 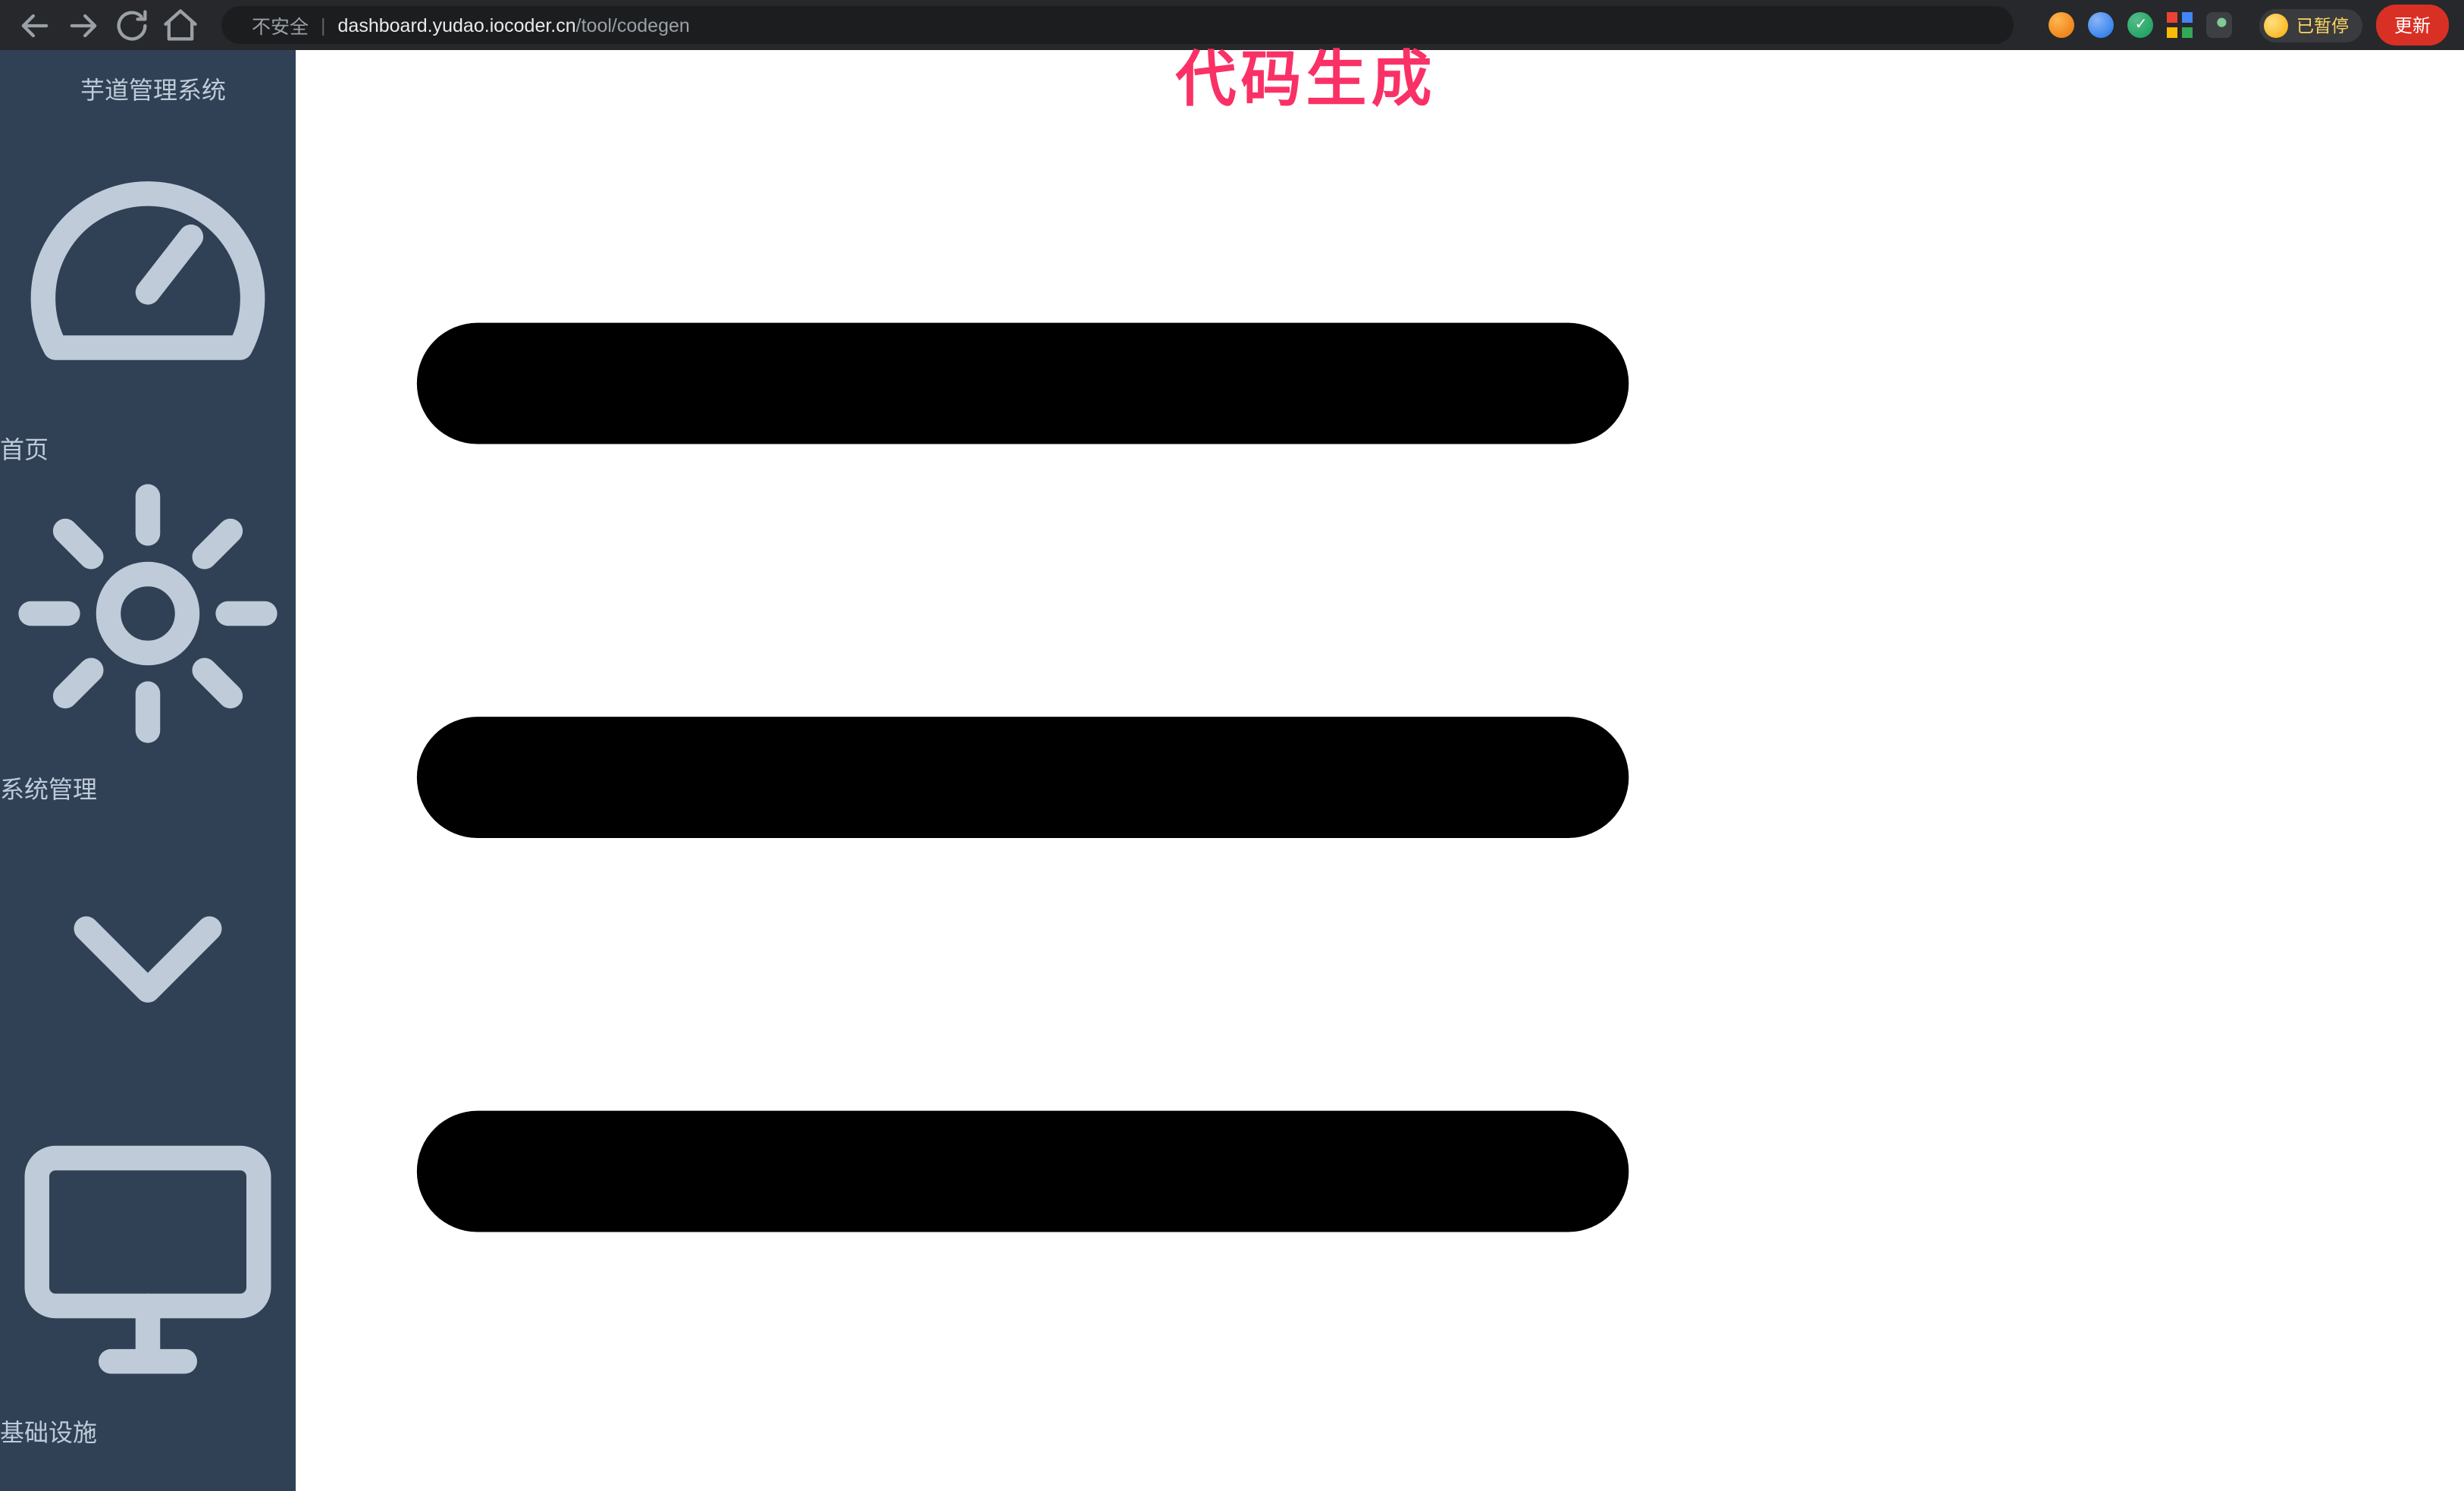 What do you see at coordinates (132, 25) in the screenshot?
I see `reload-icon` at bounding box center [132, 25].